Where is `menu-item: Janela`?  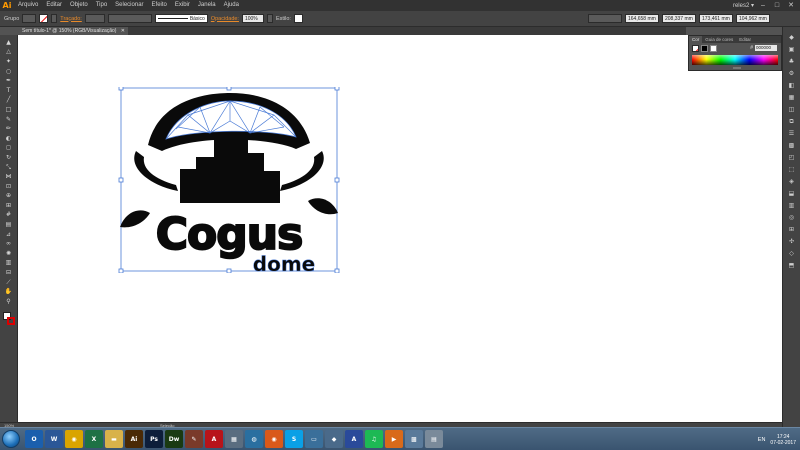 menu-item: Janela is located at coordinates (207, 5).